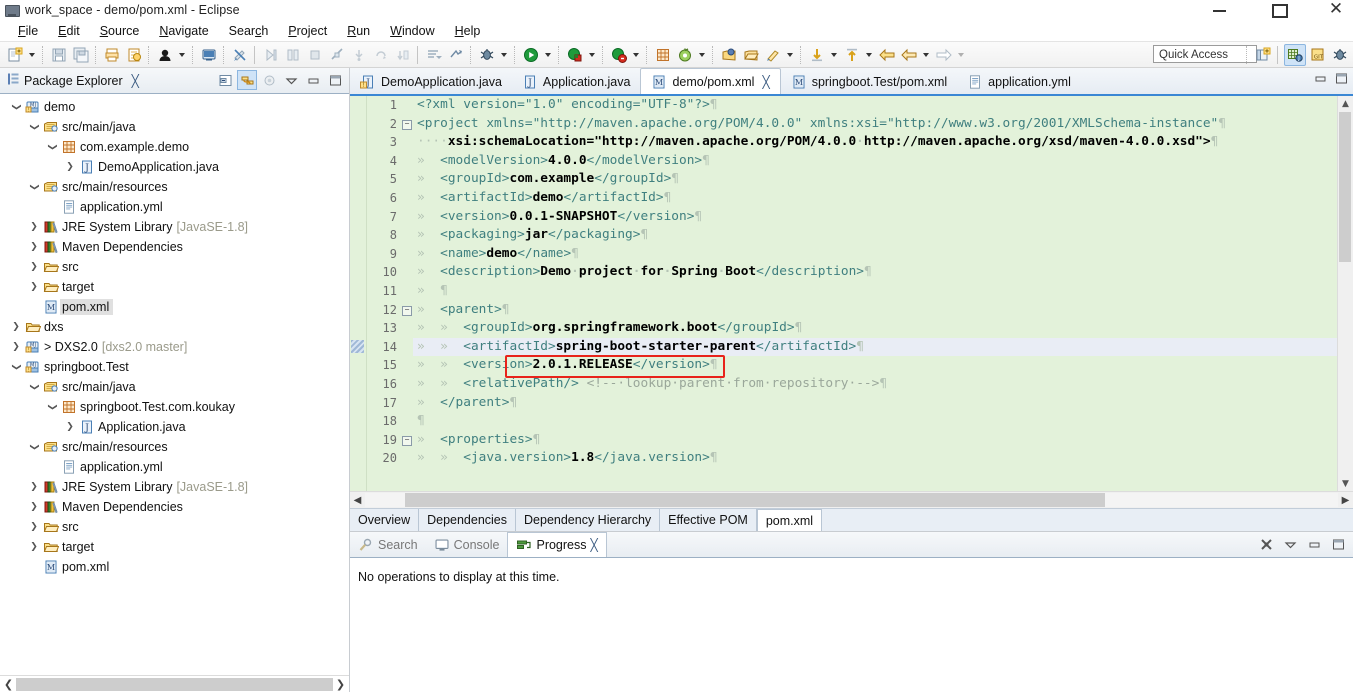  I want to click on build-icon, so click(134, 55).